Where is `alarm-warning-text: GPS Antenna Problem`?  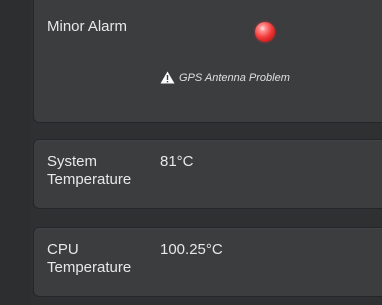 alarm-warning-text: GPS Antenna Problem is located at coordinates (234, 77).